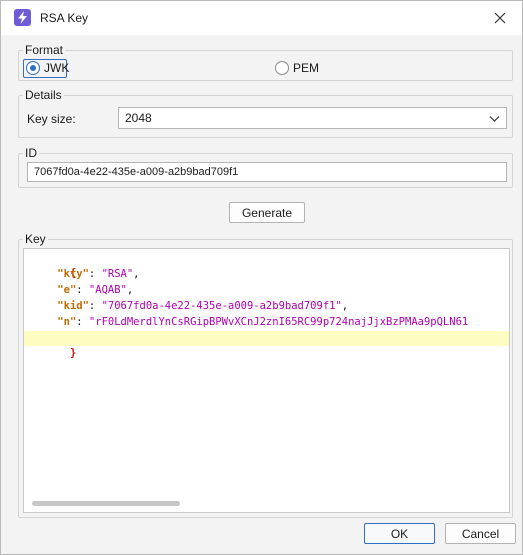  What do you see at coordinates (480, 533) in the screenshot?
I see `cancel-button: Cancel` at bounding box center [480, 533].